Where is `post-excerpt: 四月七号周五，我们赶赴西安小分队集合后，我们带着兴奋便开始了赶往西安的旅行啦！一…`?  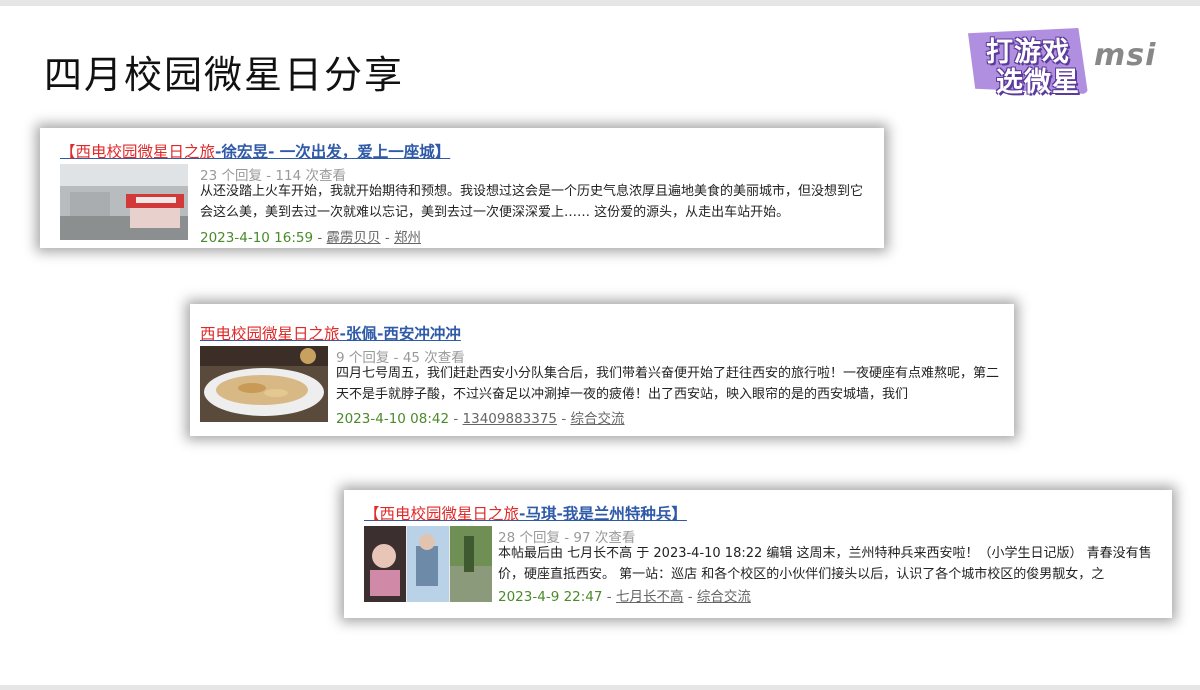 post-excerpt: 四月七号周五，我们赶赴西安小分队集合后，我们带着兴奋便开始了赶往西安的旅行啦！一… is located at coordinates (668, 384).